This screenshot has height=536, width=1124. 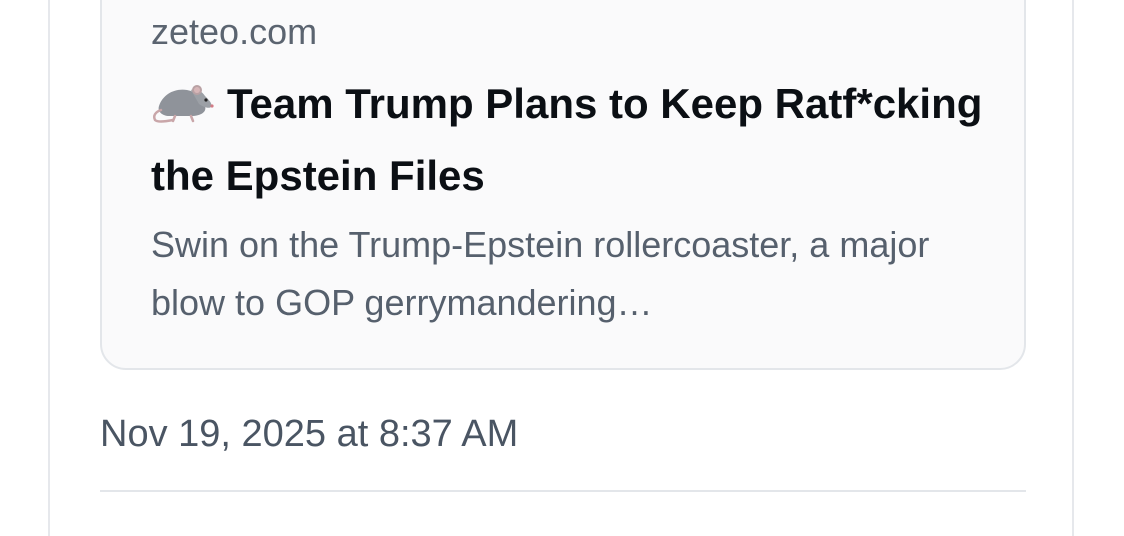 What do you see at coordinates (309, 434) in the screenshot?
I see `post-timestamp: Nov 19, 2025 at 8:37 AM` at bounding box center [309, 434].